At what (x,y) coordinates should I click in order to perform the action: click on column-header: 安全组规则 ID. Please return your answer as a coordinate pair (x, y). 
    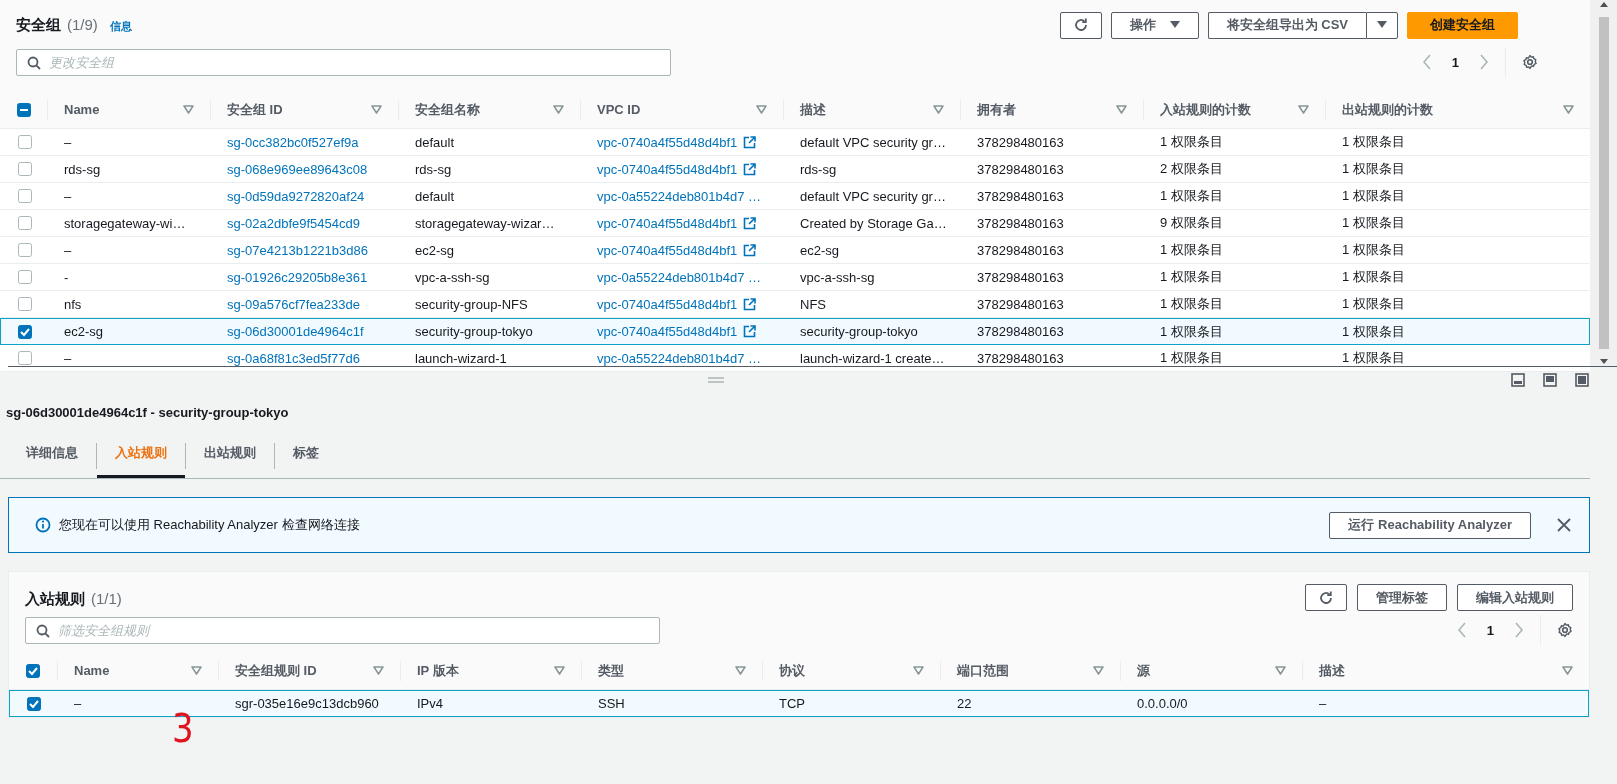
    Looking at the image, I should click on (276, 670).